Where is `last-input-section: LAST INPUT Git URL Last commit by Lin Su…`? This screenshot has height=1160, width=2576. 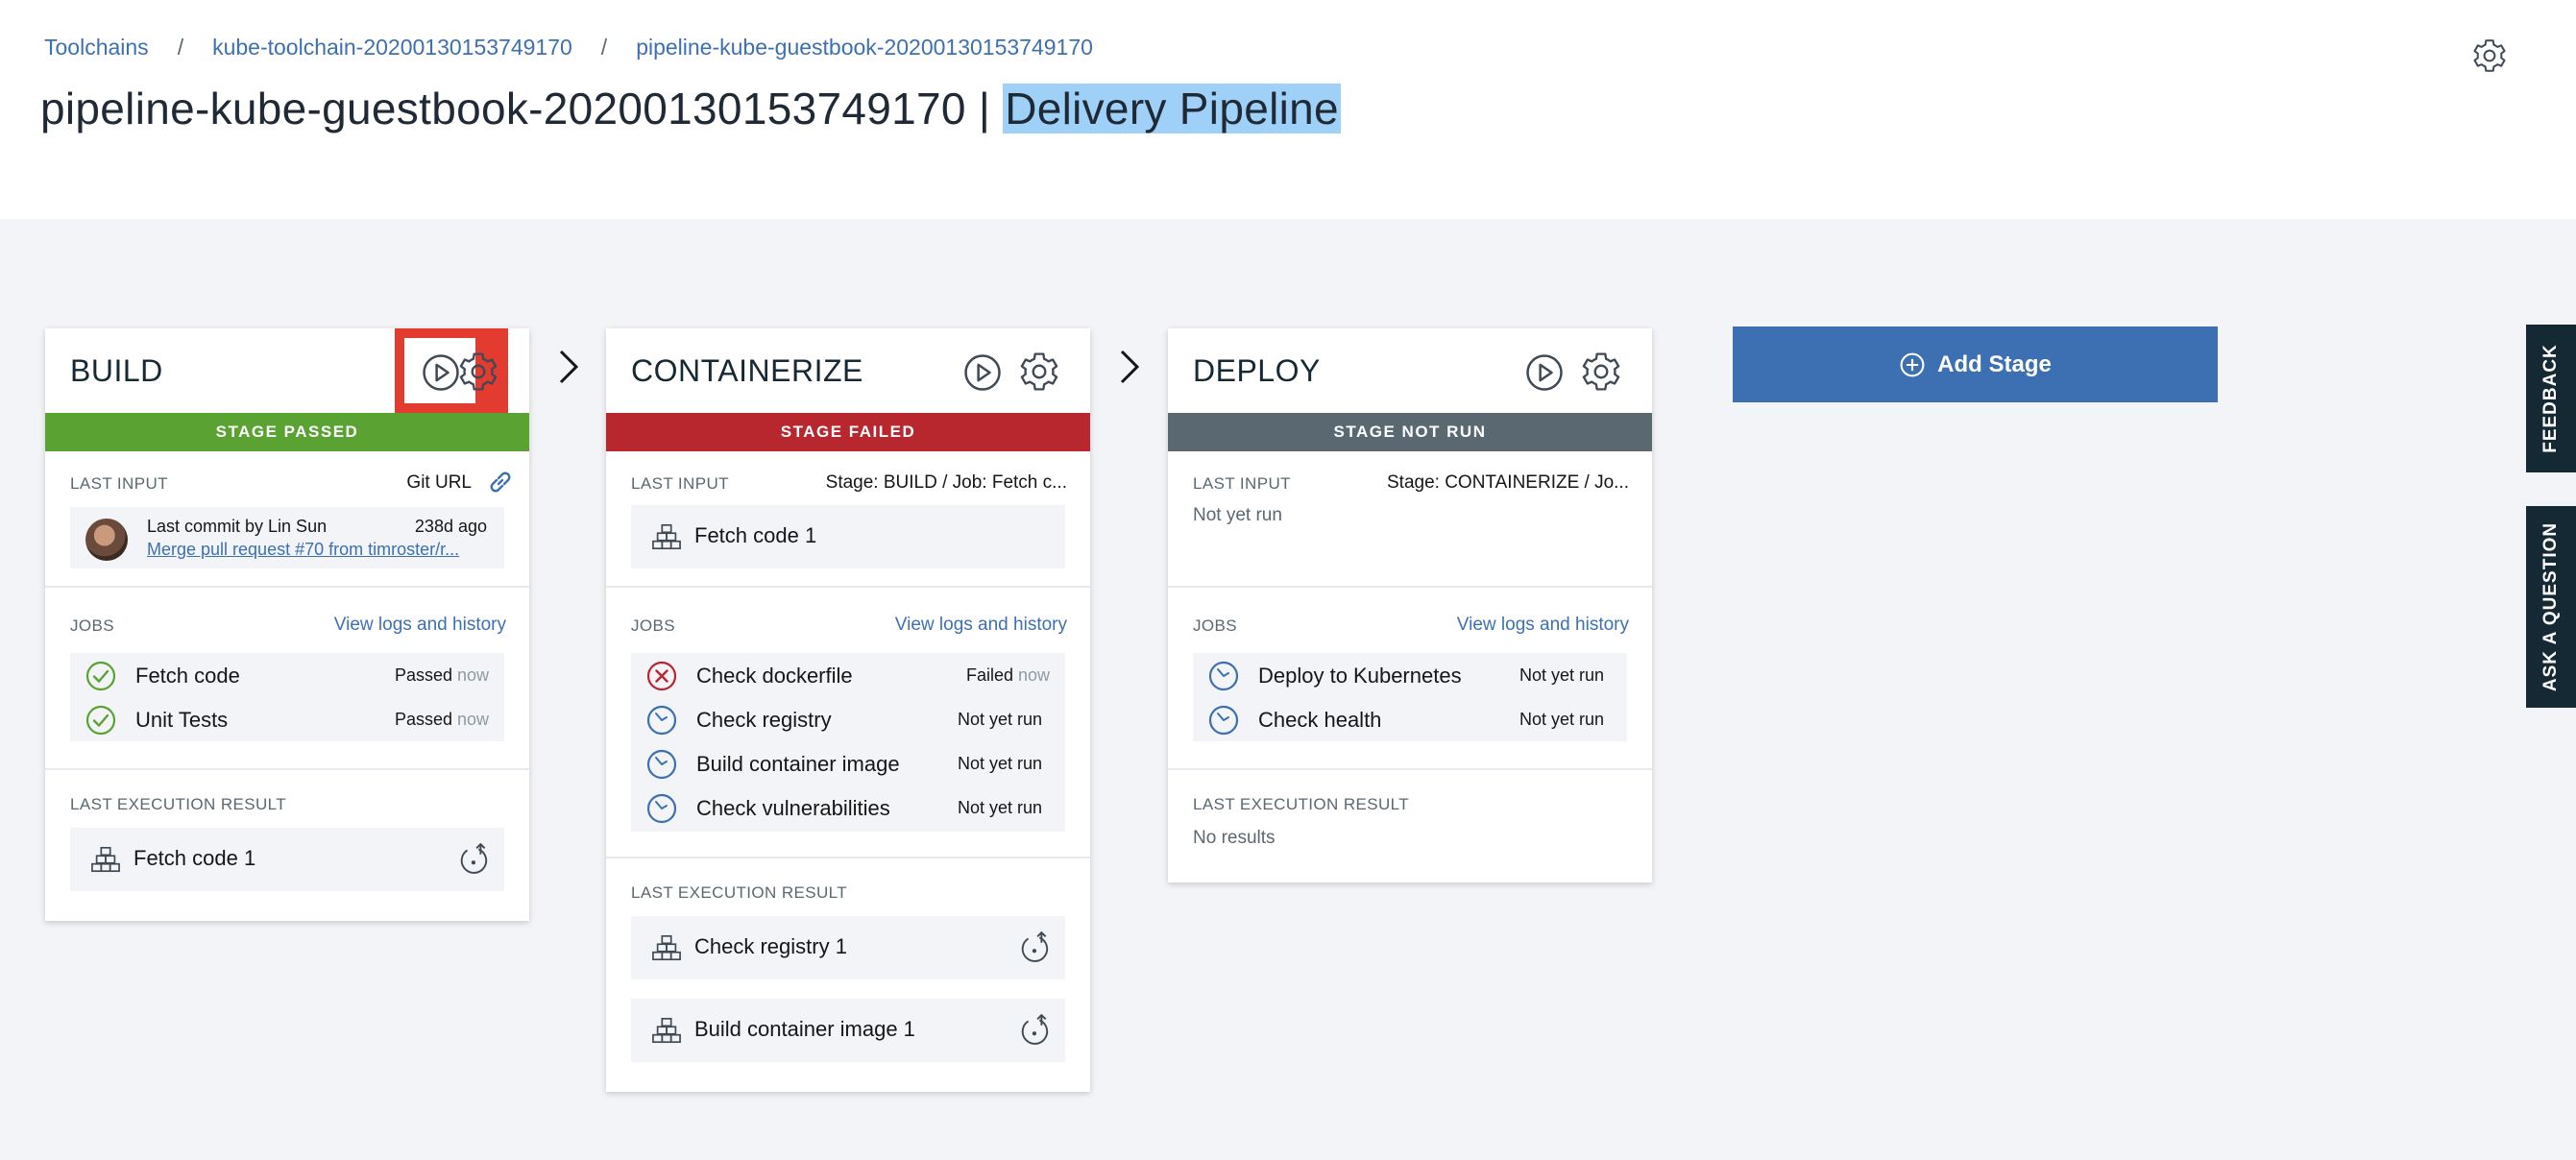
last-input-section: LAST INPUT Git URL Last commit by Lin Su… is located at coordinates (287, 519).